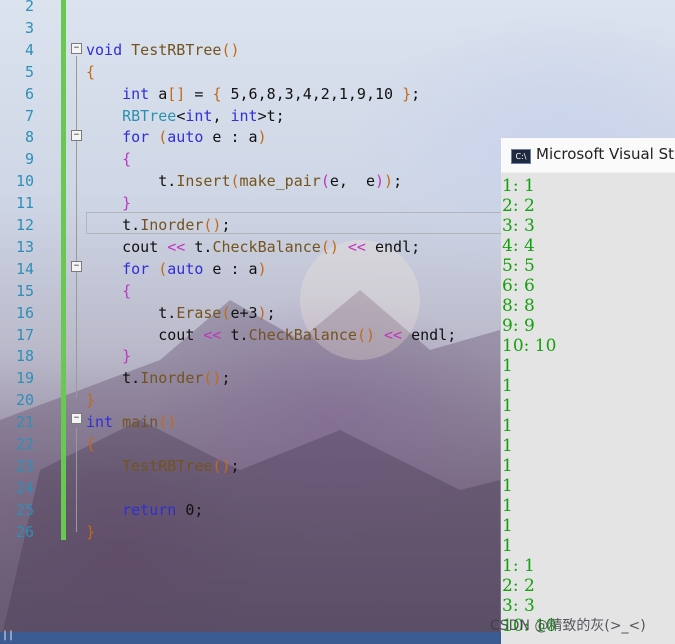 The width and height of the screenshot is (675, 644). What do you see at coordinates (24, 509) in the screenshot?
I see `line-number: 25` at bounding box center [24, 509].